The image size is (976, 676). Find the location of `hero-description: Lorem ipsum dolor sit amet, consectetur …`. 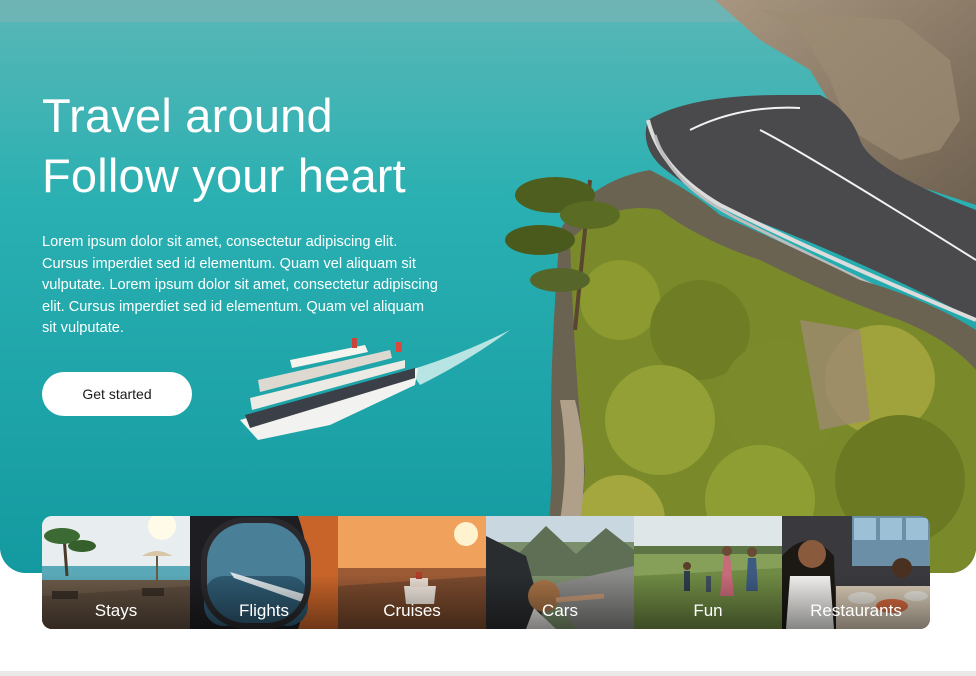

hero-description: Lorem ipsum dolor sit amet, consectetur … is located at coordinates (240, 285).